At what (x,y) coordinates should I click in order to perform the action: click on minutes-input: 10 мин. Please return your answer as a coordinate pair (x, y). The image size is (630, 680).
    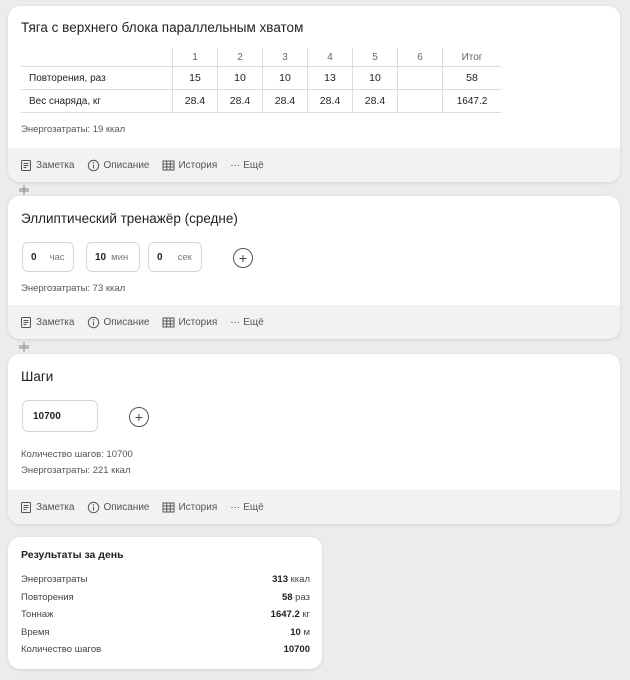
    Looking at the image, I should click on (113, 257).